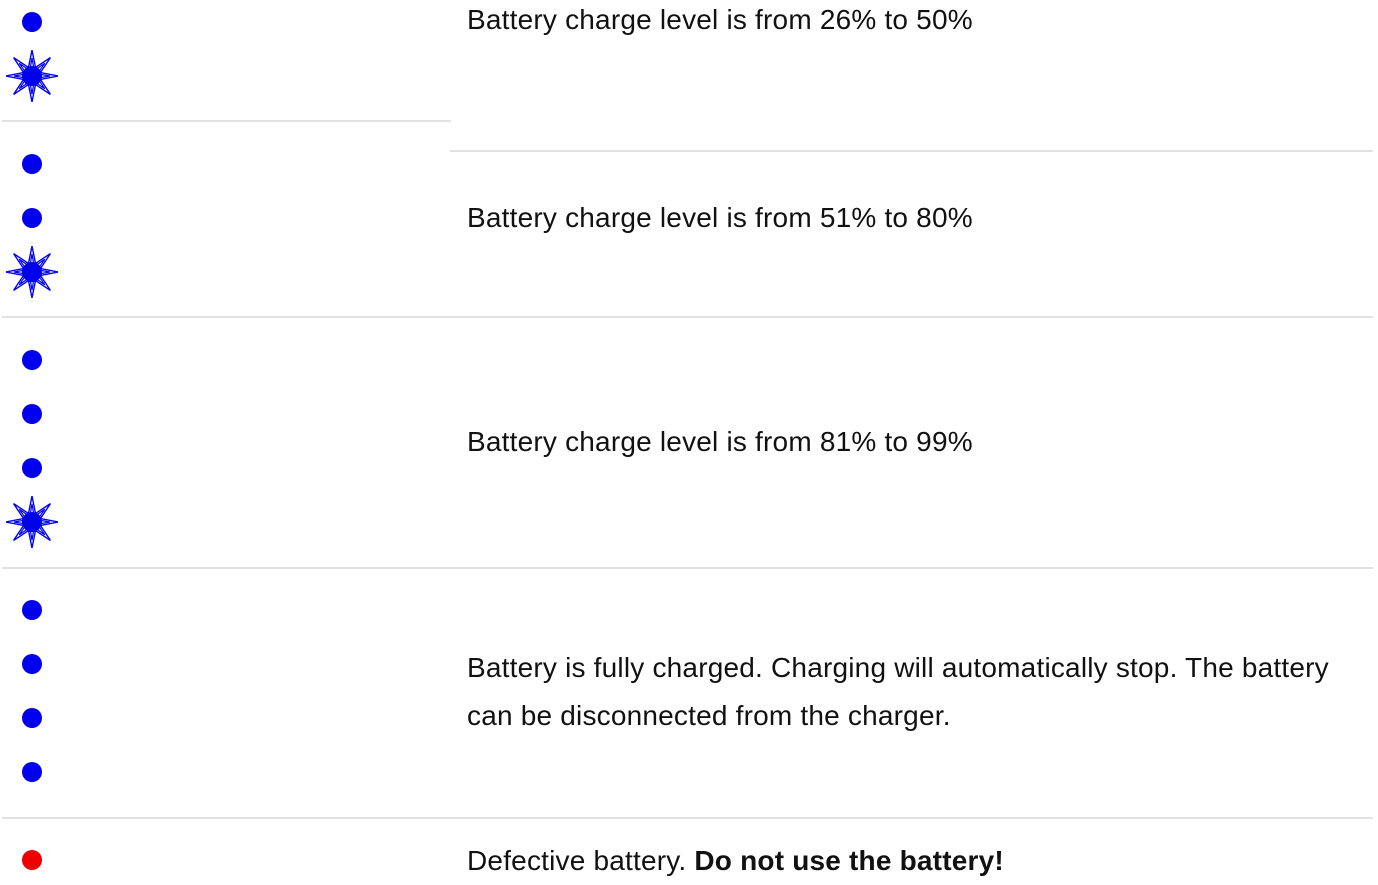  What do you see at coordinates (709, 715) in the screenshot?
I see `description-text-line: can be disconnected from the charger.` at bounding box center [709, 715].